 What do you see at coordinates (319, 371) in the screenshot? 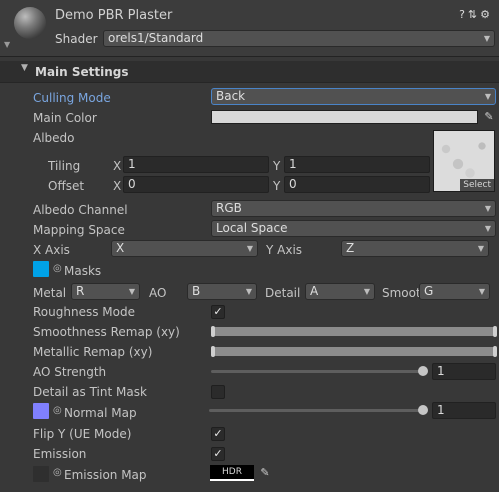
I see `ao-strength-slider-track` at bounding box center [319, 371].